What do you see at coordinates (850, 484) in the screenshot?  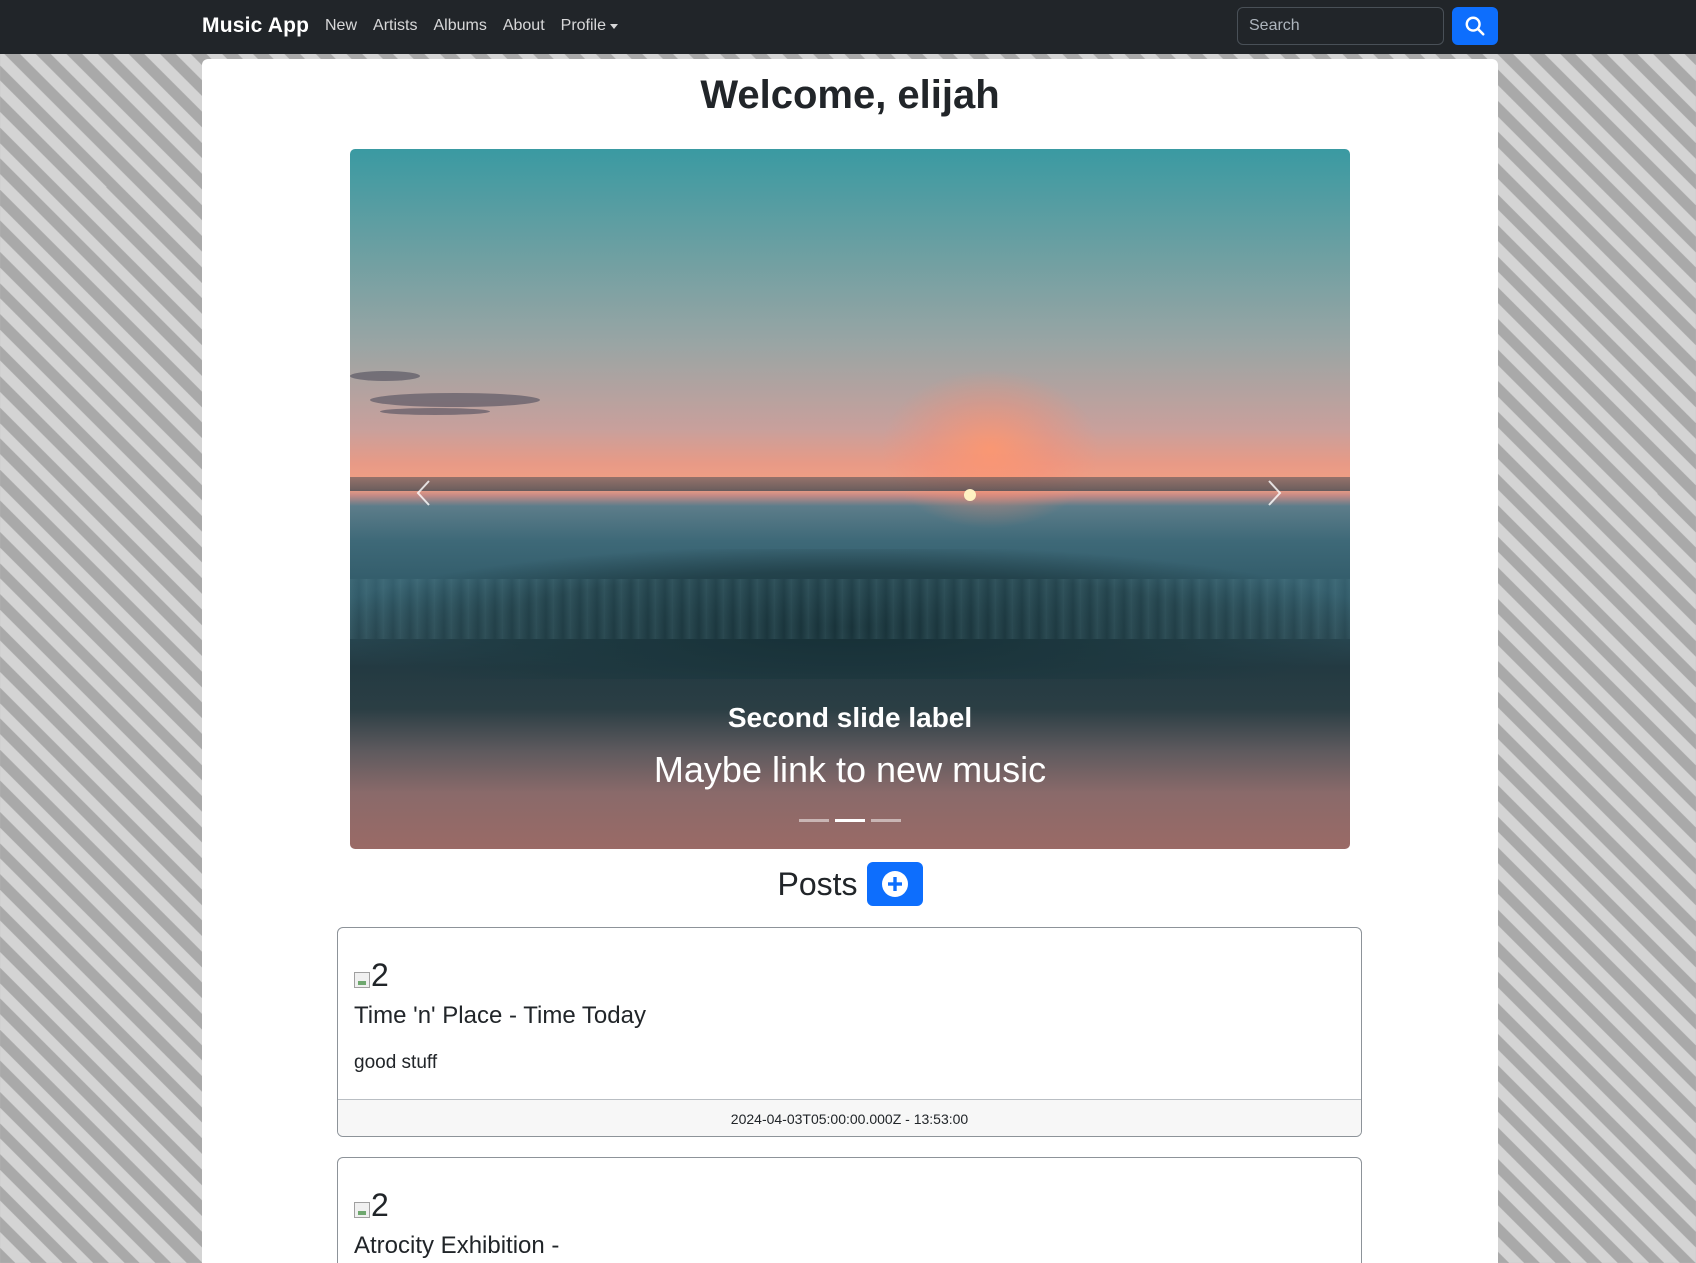 I see `horizon` at bounding box center [850, 484].